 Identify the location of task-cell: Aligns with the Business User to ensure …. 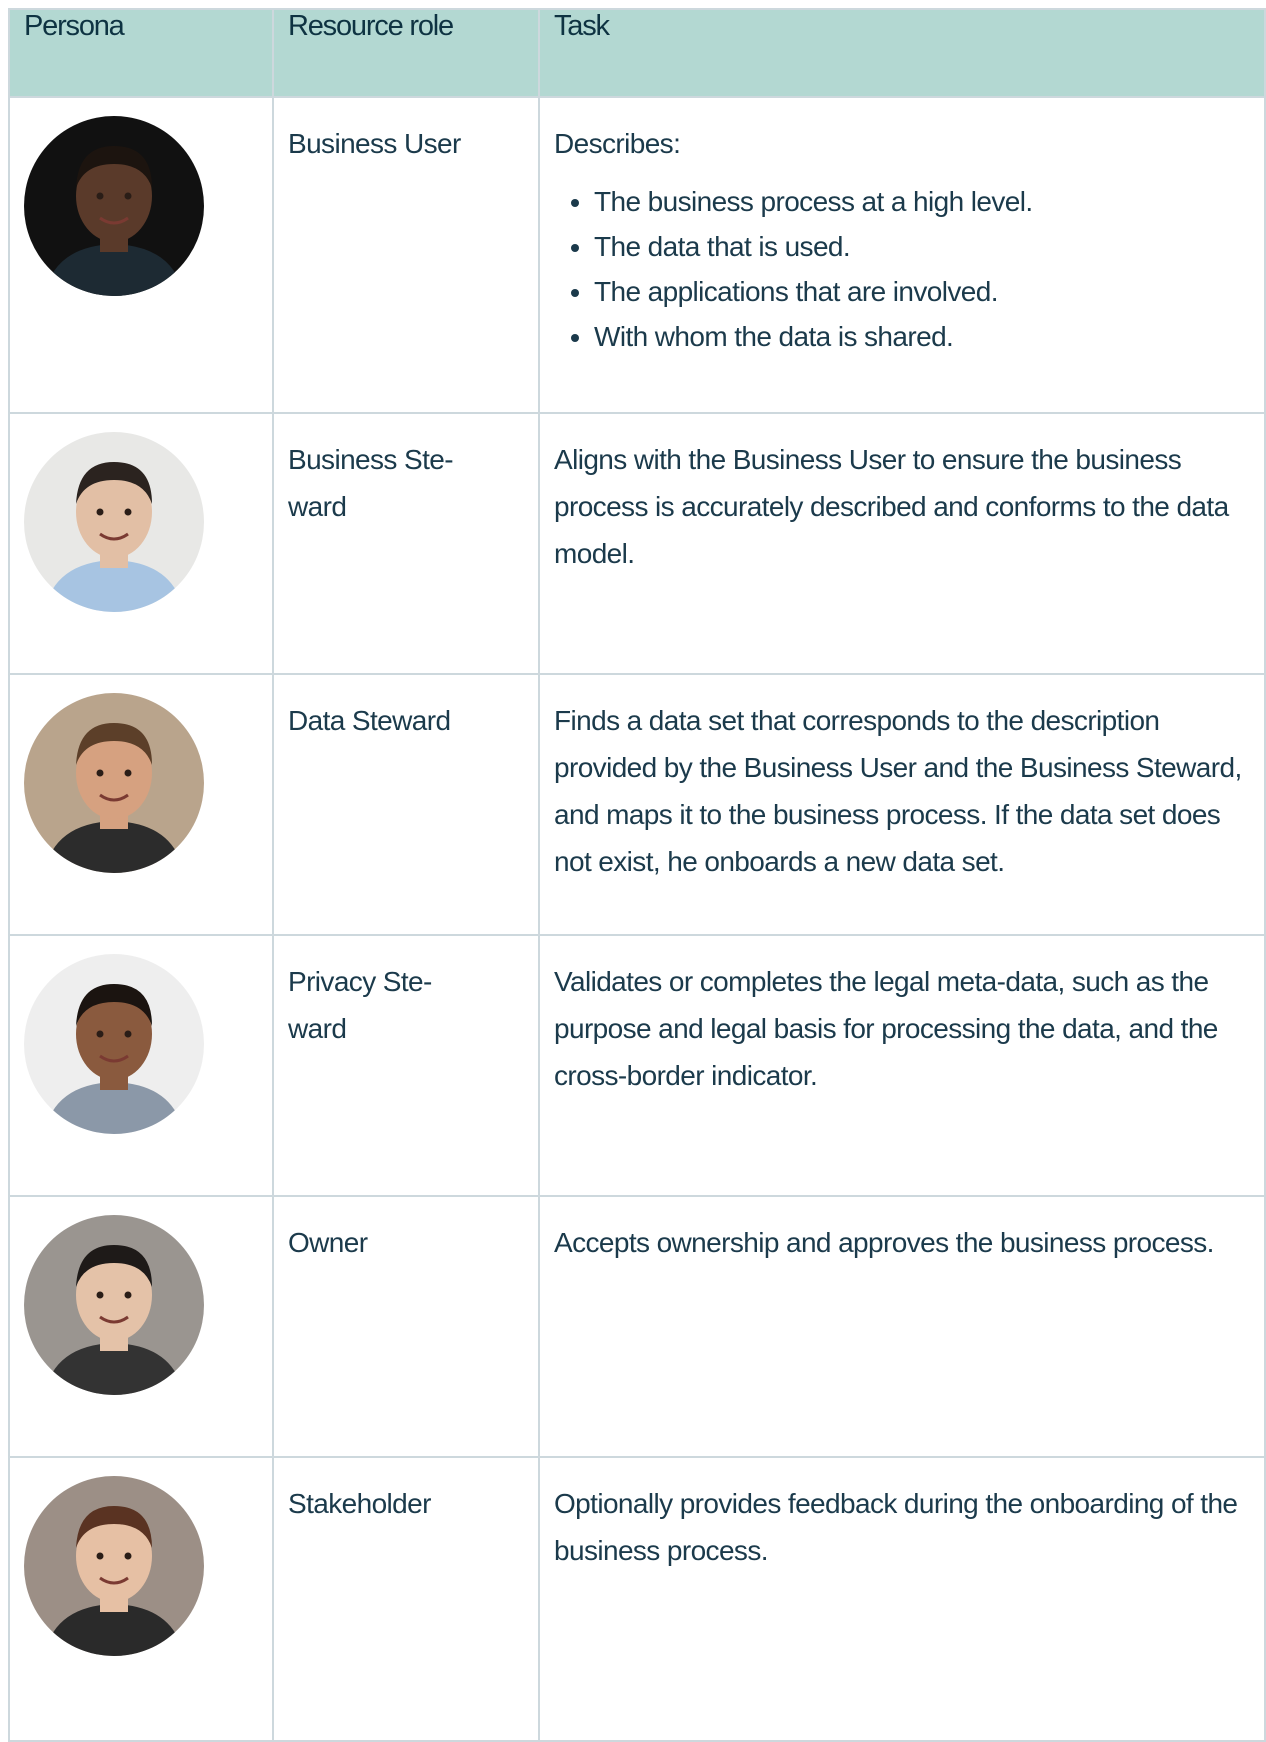
(902, 543).